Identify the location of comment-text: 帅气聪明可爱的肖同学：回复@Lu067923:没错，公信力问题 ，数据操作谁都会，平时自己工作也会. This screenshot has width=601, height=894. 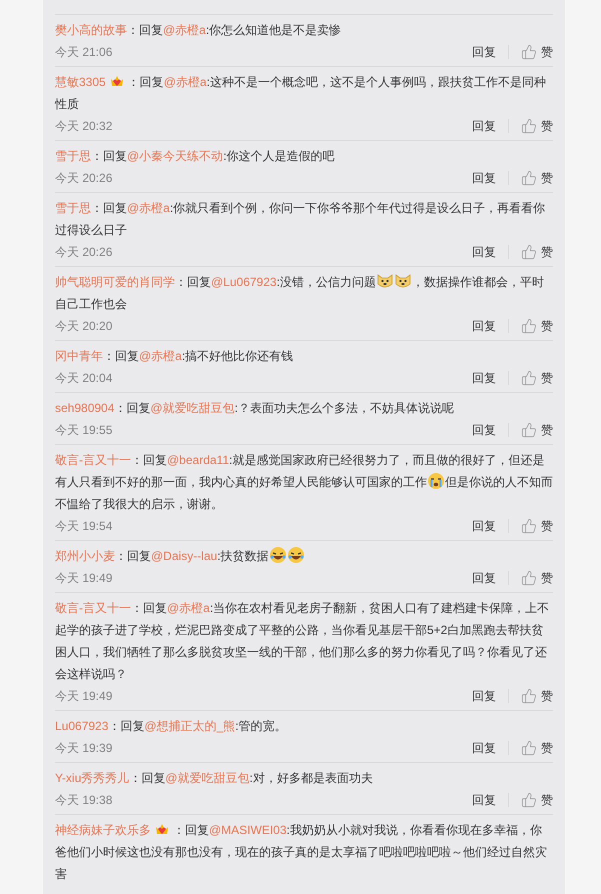
(304, 293).